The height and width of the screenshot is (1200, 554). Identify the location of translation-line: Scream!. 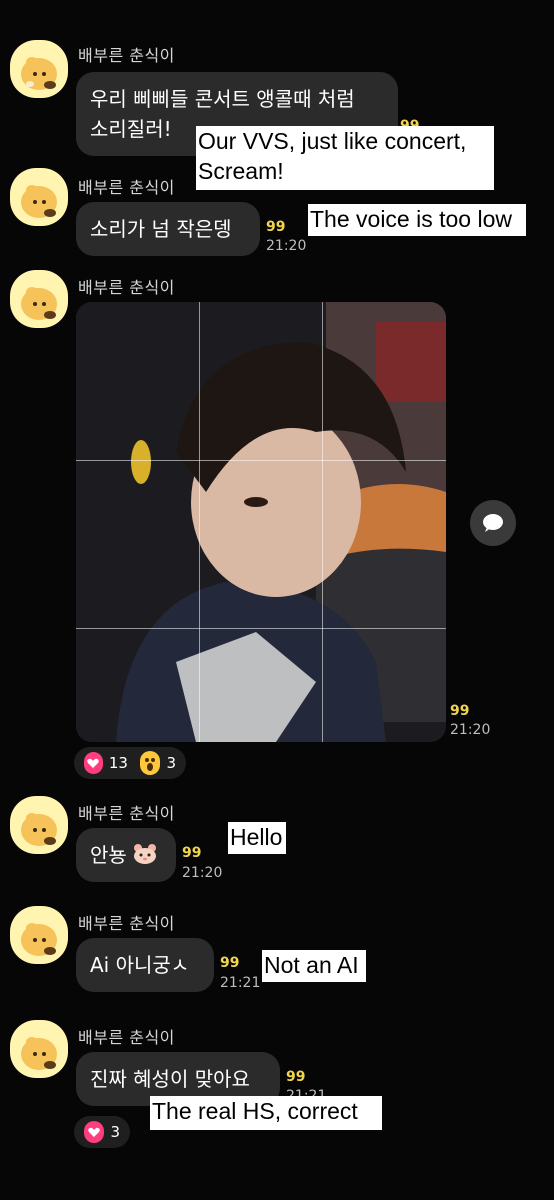
(241, 171).